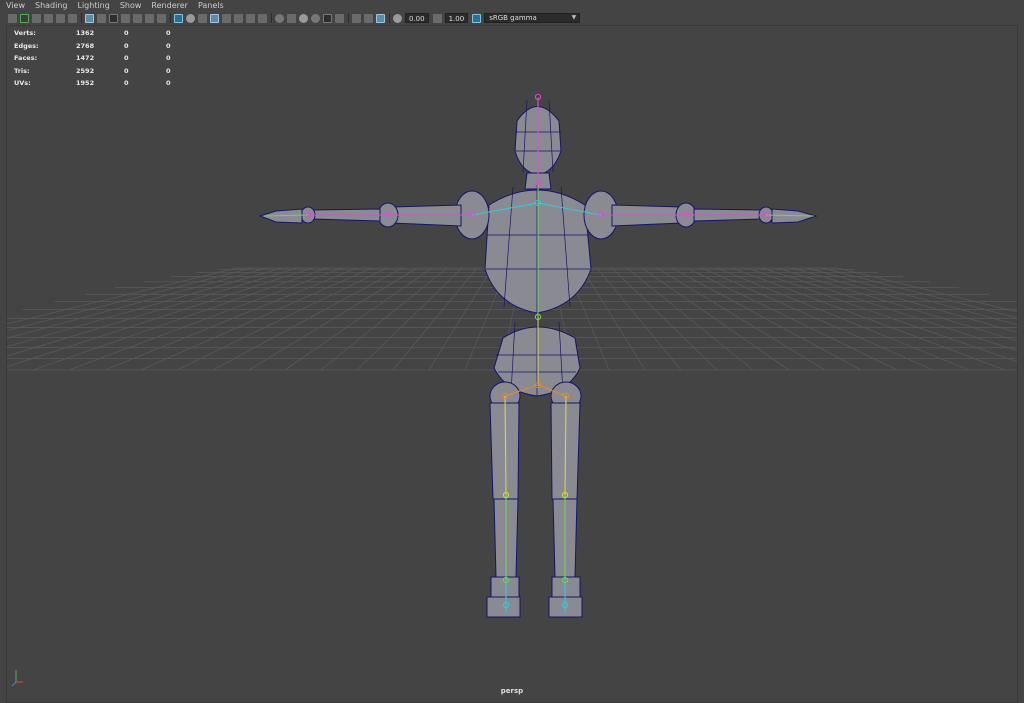 This screenshot has width=1024, height=703. I want to click on hud-row-faces: Faces: 1472 0 0, so click(92, 58).